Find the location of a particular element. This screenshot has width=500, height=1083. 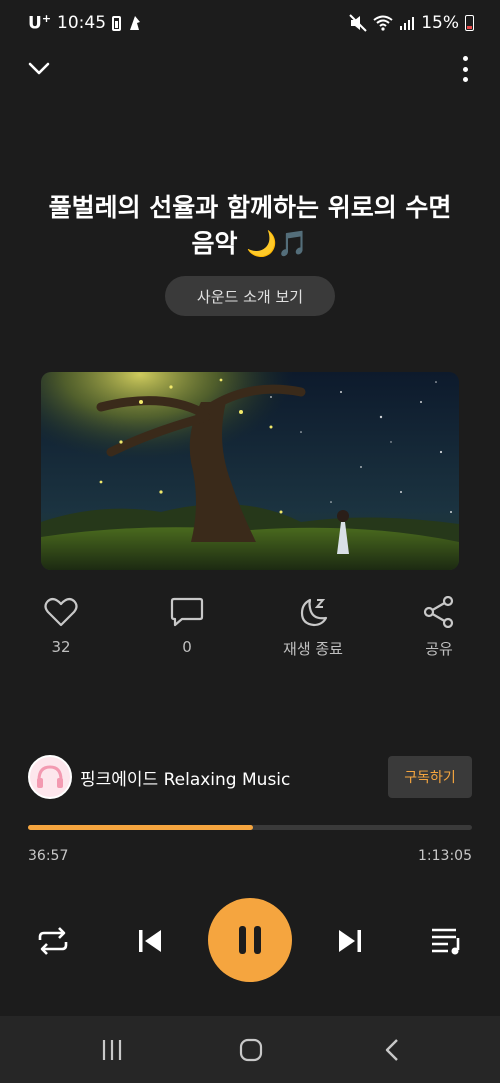

carrier-label: U+ is located at coordinates (40, 23).